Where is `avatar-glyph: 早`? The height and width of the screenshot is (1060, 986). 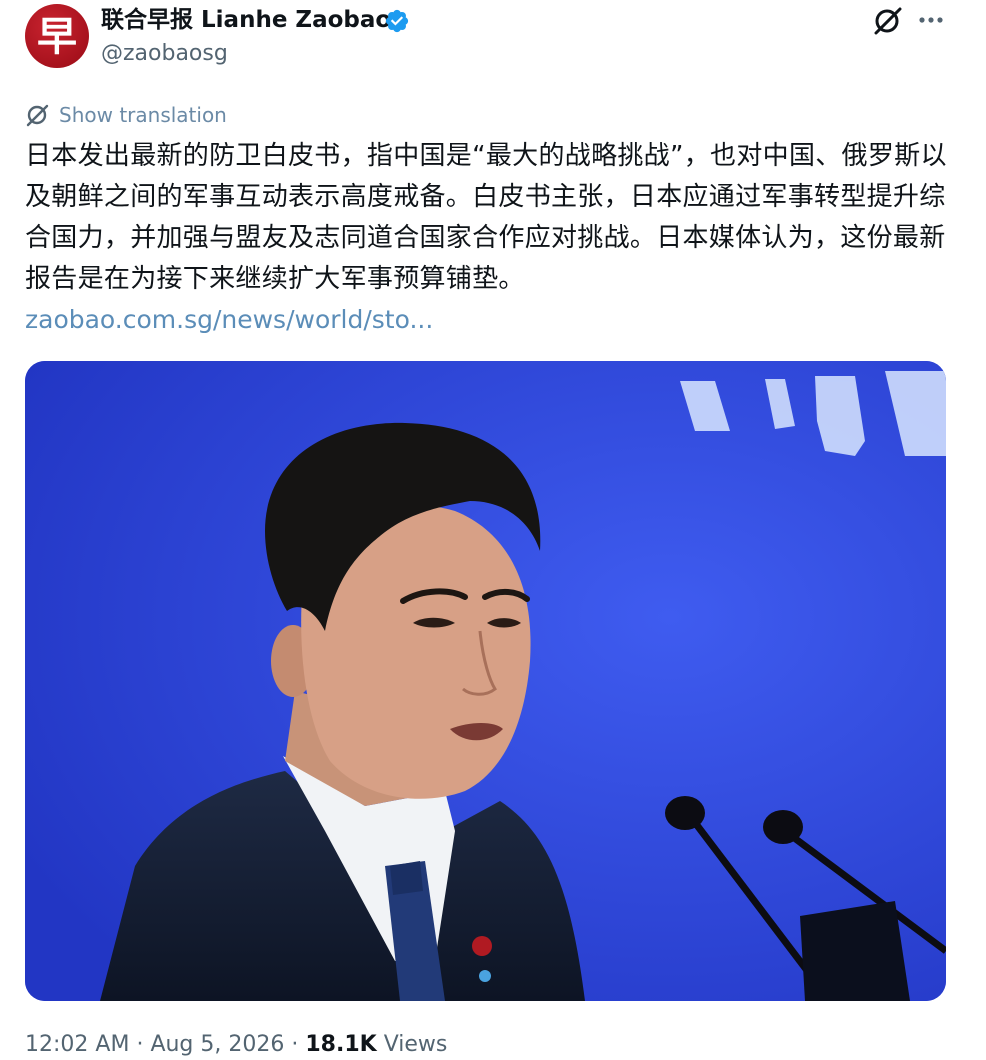
avatar-glyph: 早 is located at coordinates (57, 37).